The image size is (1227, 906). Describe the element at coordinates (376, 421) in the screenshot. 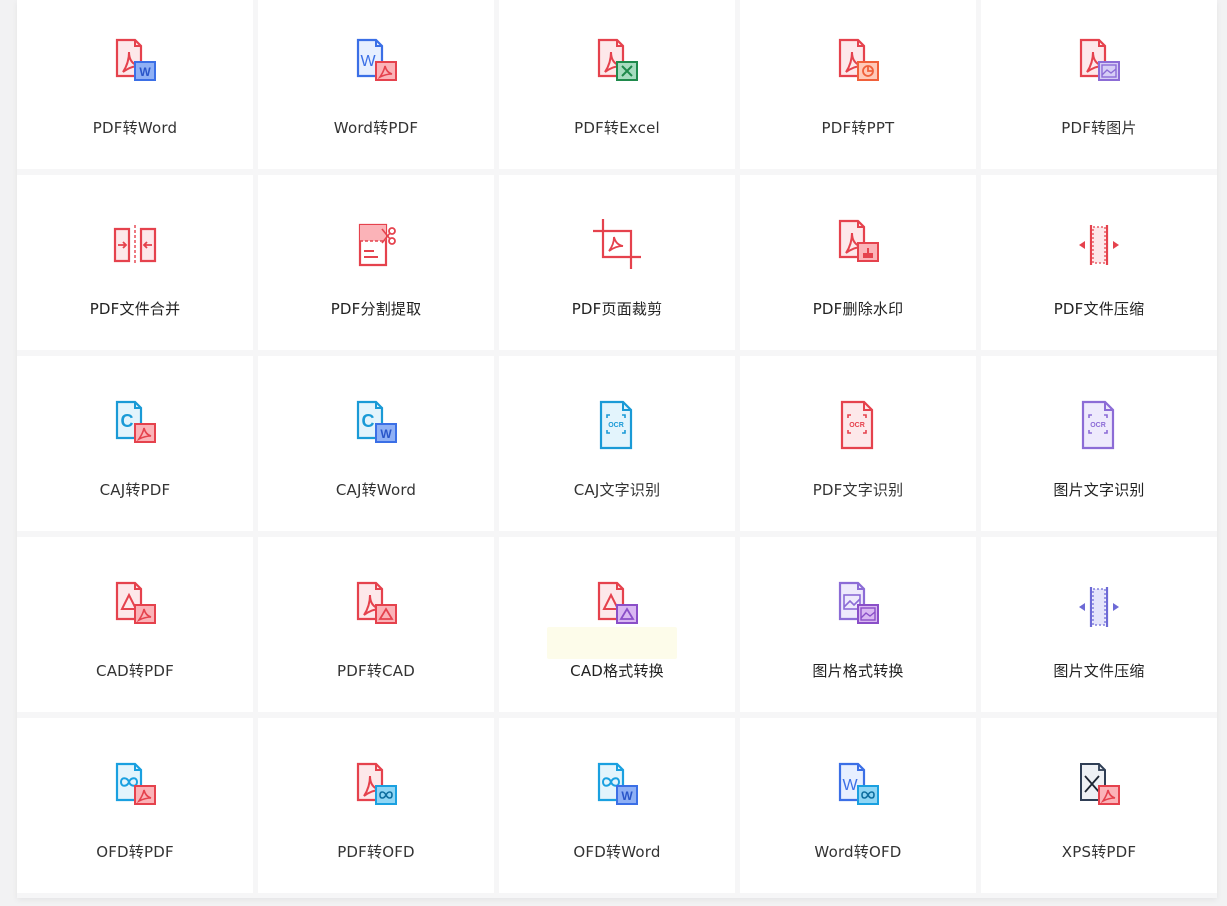

I see `caj-to-word-icon: C W` at that location.